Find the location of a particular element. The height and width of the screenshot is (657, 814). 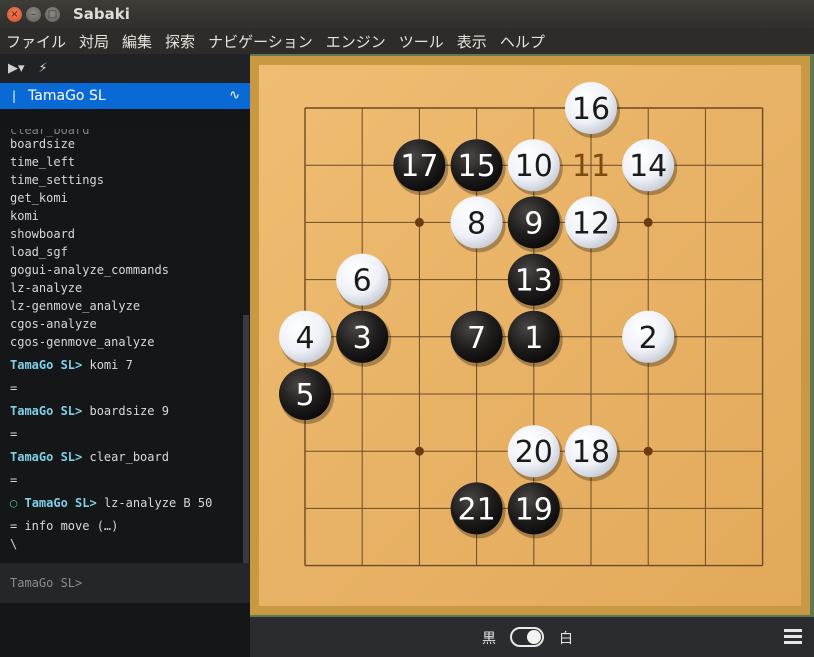

console-command-line: ◯ TamaGo SL> lz-analyze B 50 is located at coordinates (111, 503).